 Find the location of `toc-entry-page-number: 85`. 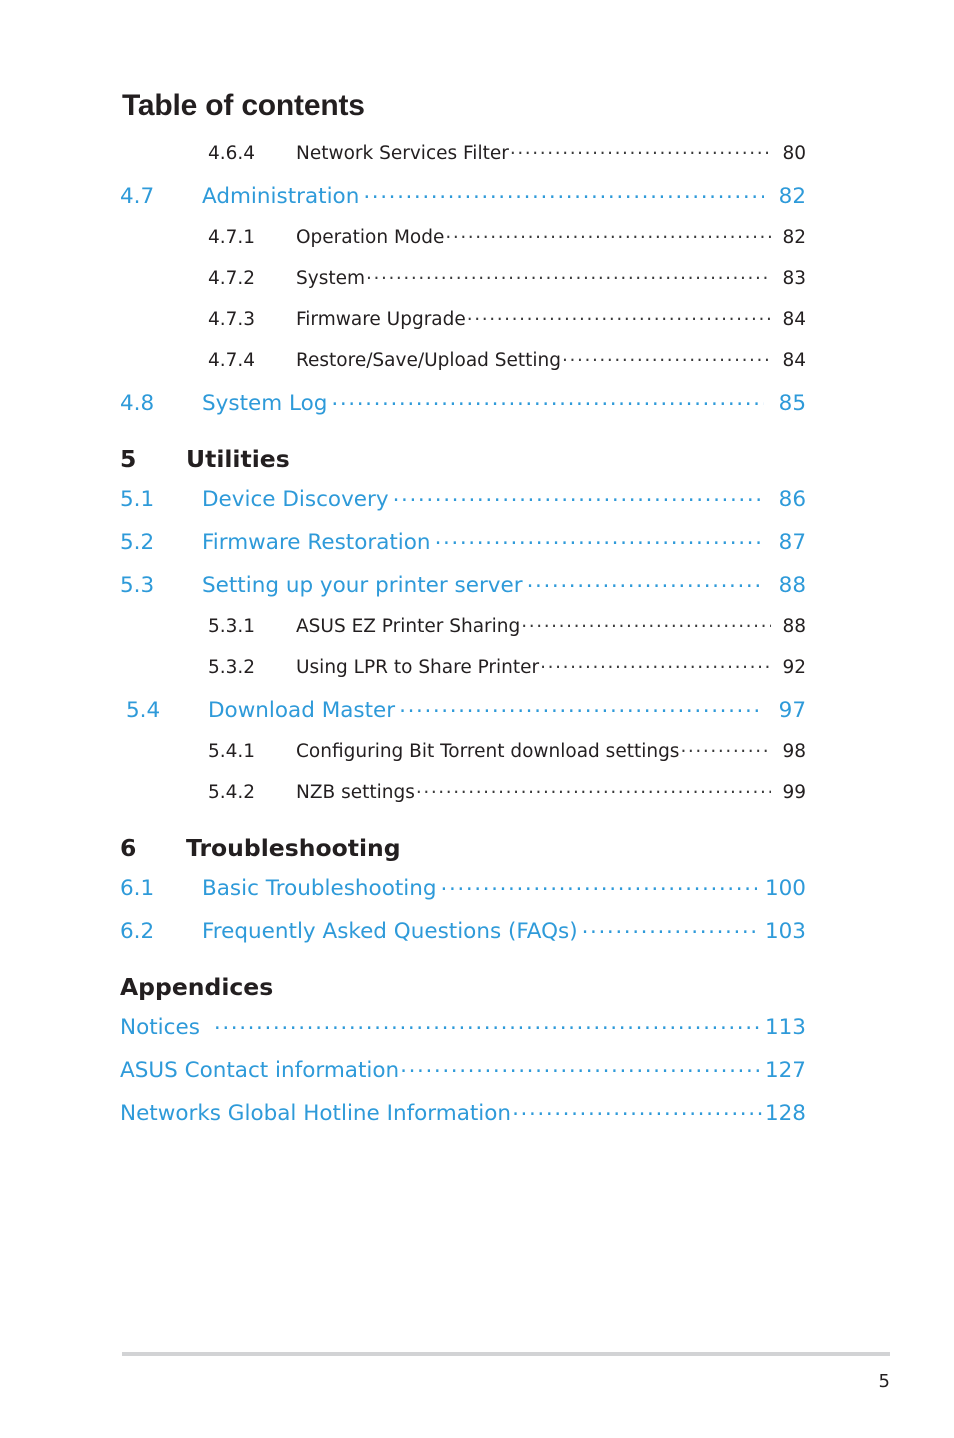

toc-entry-page-number: 85 is located at coordinates (792, 403).